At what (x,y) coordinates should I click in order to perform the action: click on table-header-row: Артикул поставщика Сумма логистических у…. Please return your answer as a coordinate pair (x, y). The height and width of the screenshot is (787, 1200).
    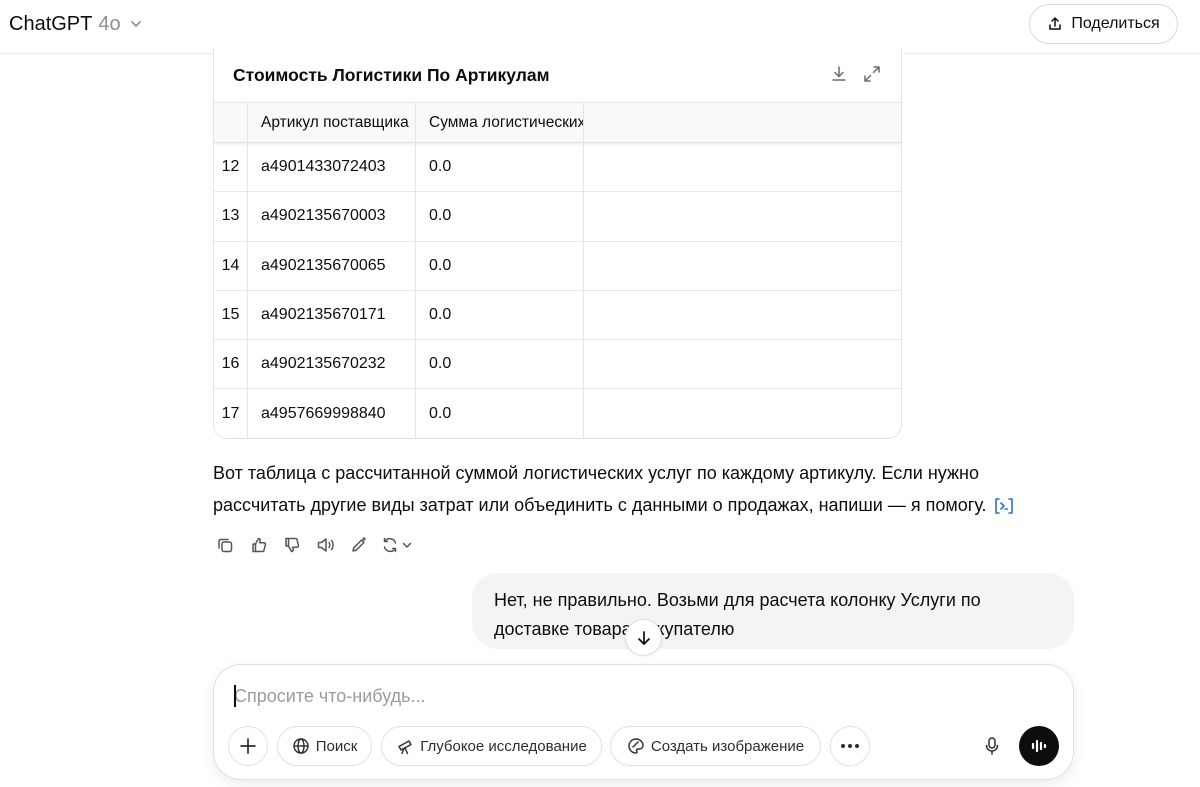
    Looking at the image, I should click on (557, 122).